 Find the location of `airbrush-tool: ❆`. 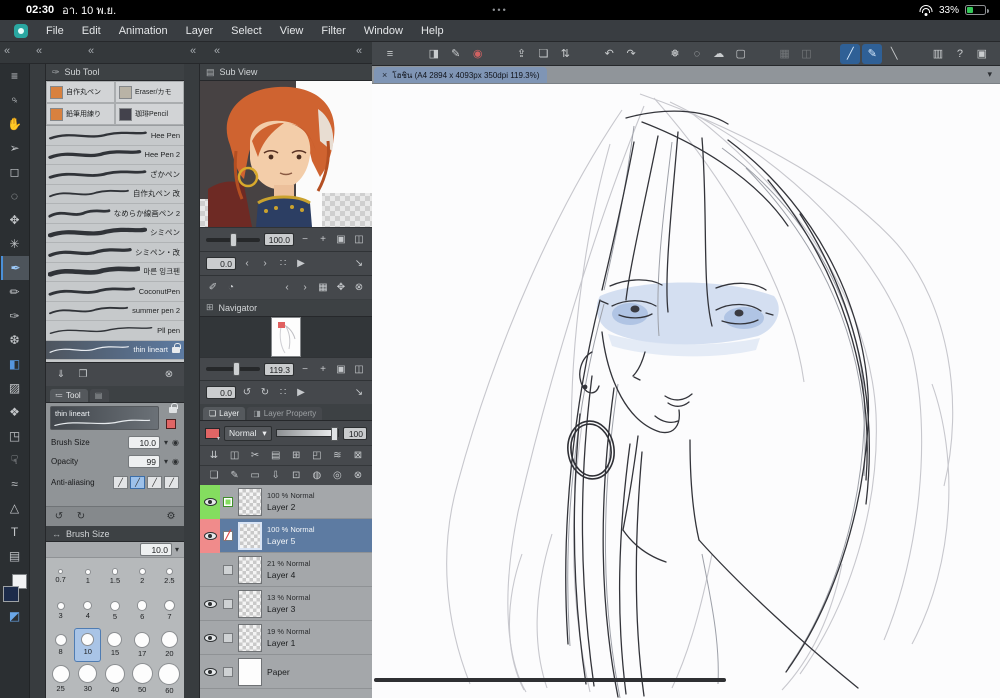

airbrush-tool: ❆ is located at coordinates (15, 340).